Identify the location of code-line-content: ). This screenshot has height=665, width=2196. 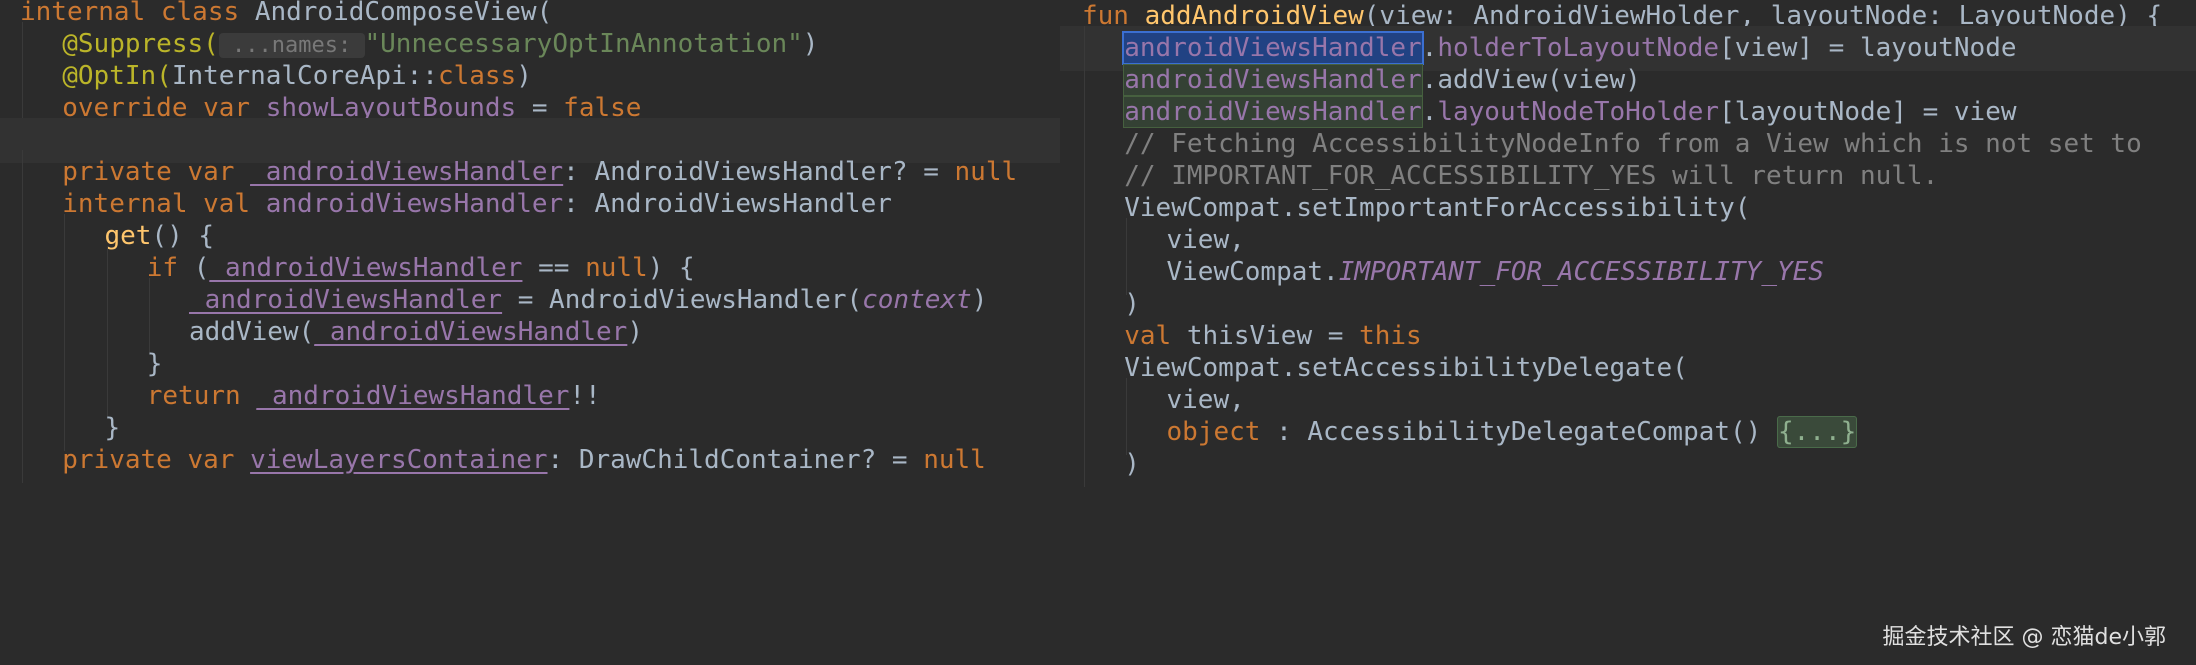
(1132, 464).